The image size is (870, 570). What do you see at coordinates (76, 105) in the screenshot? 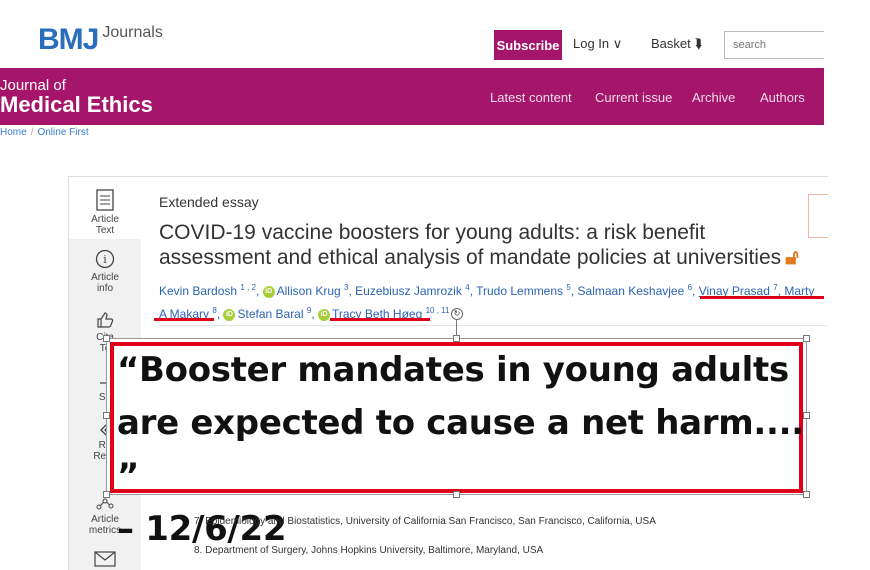
I see `journal-title-line2: Medical Ethics` at bounding box center [76, 105].